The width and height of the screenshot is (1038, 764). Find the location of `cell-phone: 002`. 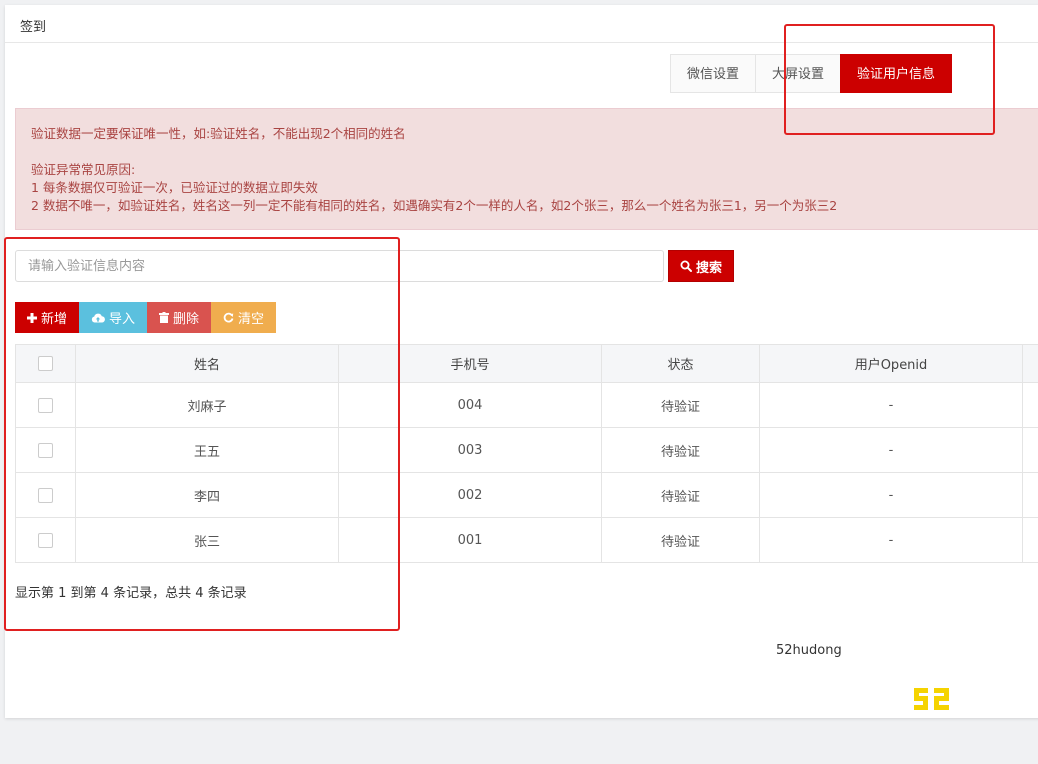

cell-phone: 002 is located at coordinates (470, 495).